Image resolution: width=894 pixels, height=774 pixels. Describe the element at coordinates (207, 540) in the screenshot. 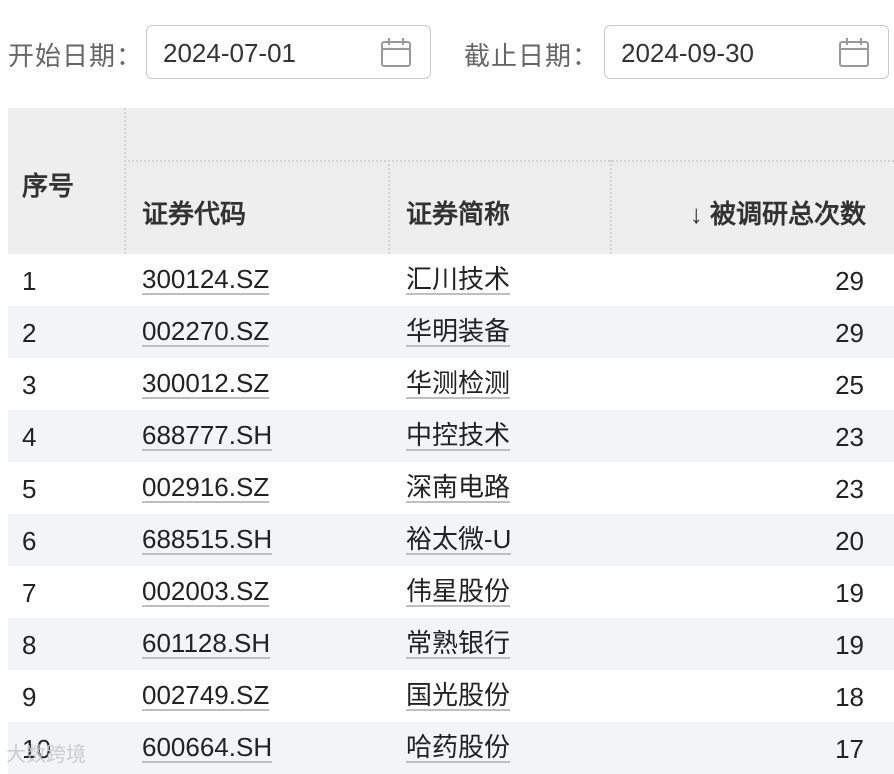

I see `security-code-link: 688515.SH` at that location.